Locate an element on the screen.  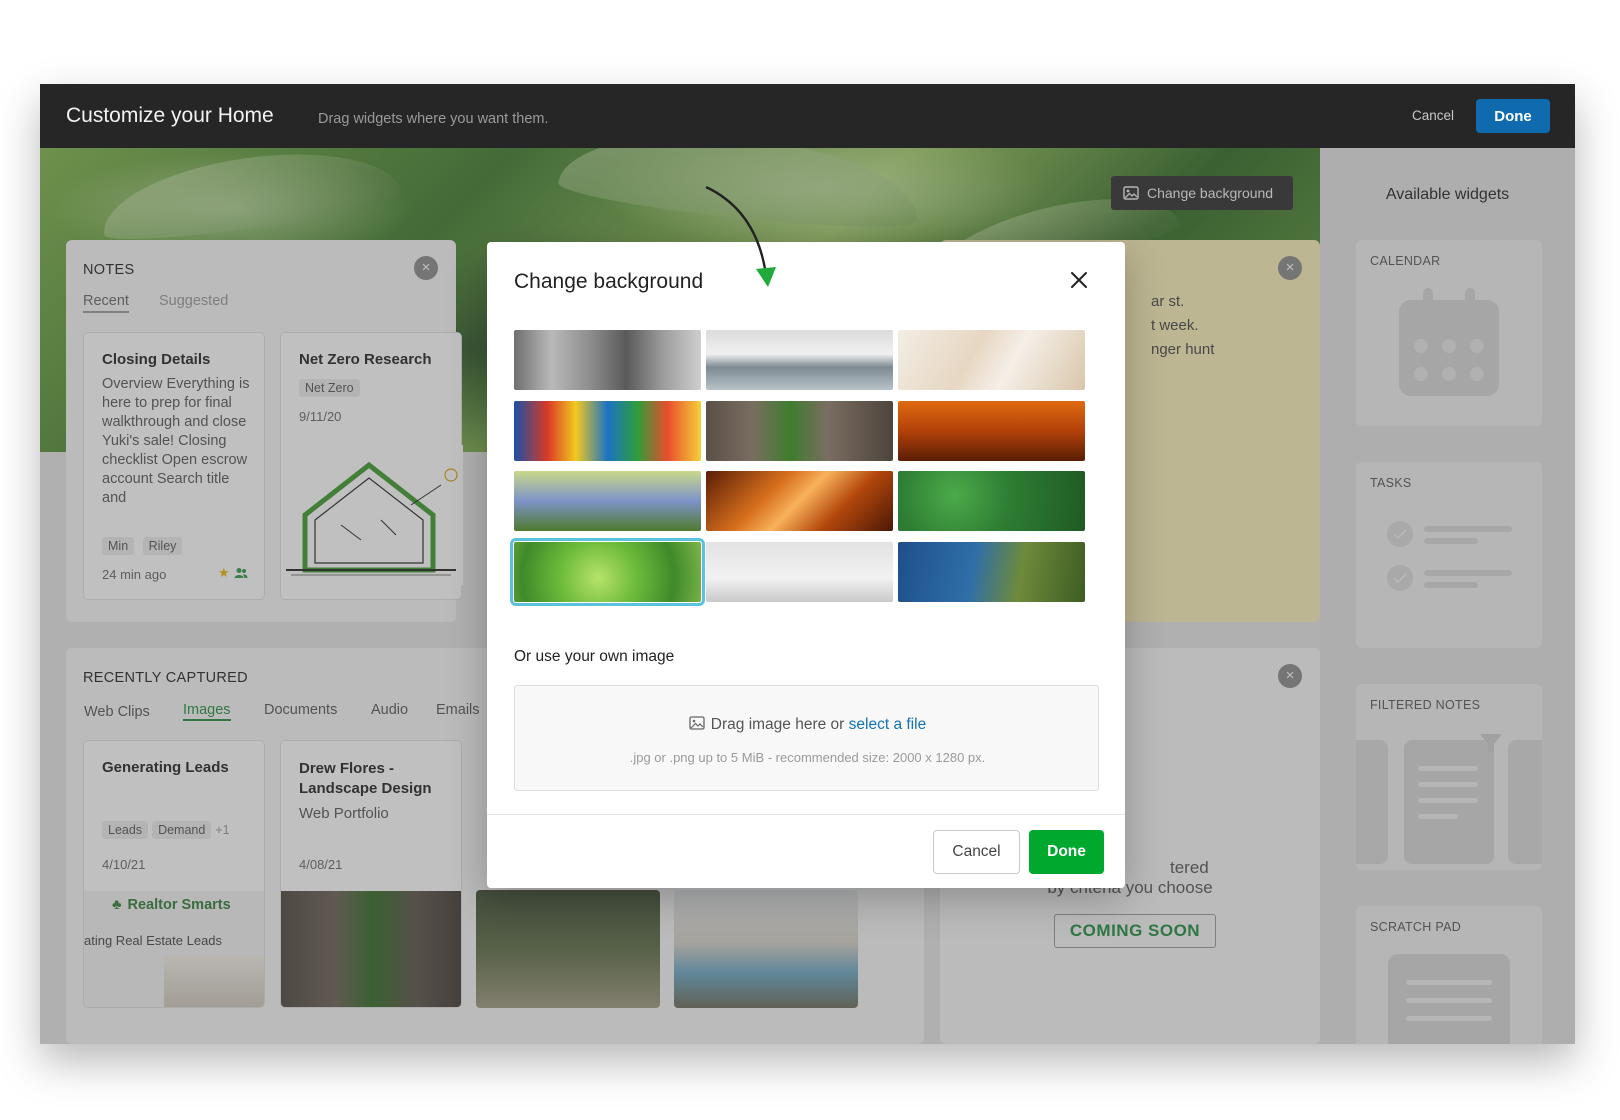
background-thumbnail-lupine-field is located at coordinates (607, 501).